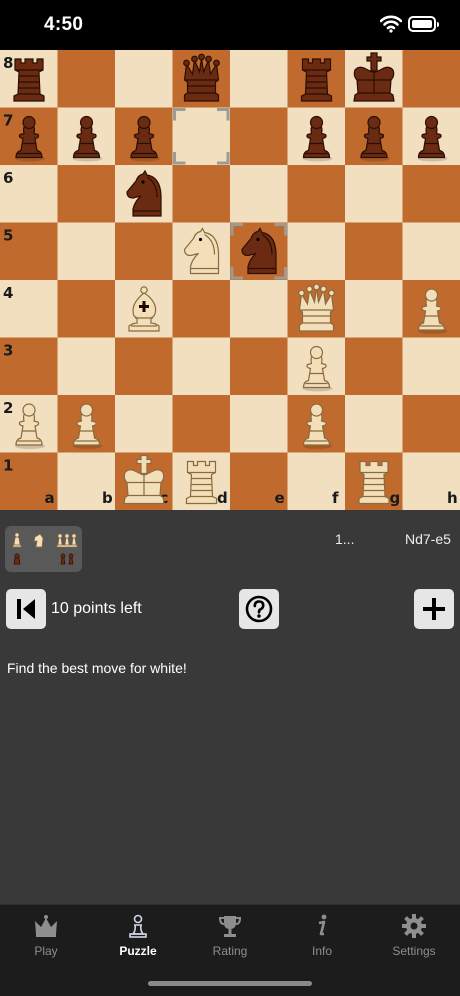 The width and height of the screenshot is (460, 996). Describe the element at coordinates (38, 540) in the screenshot. I see `material-knight-icon` at that location.